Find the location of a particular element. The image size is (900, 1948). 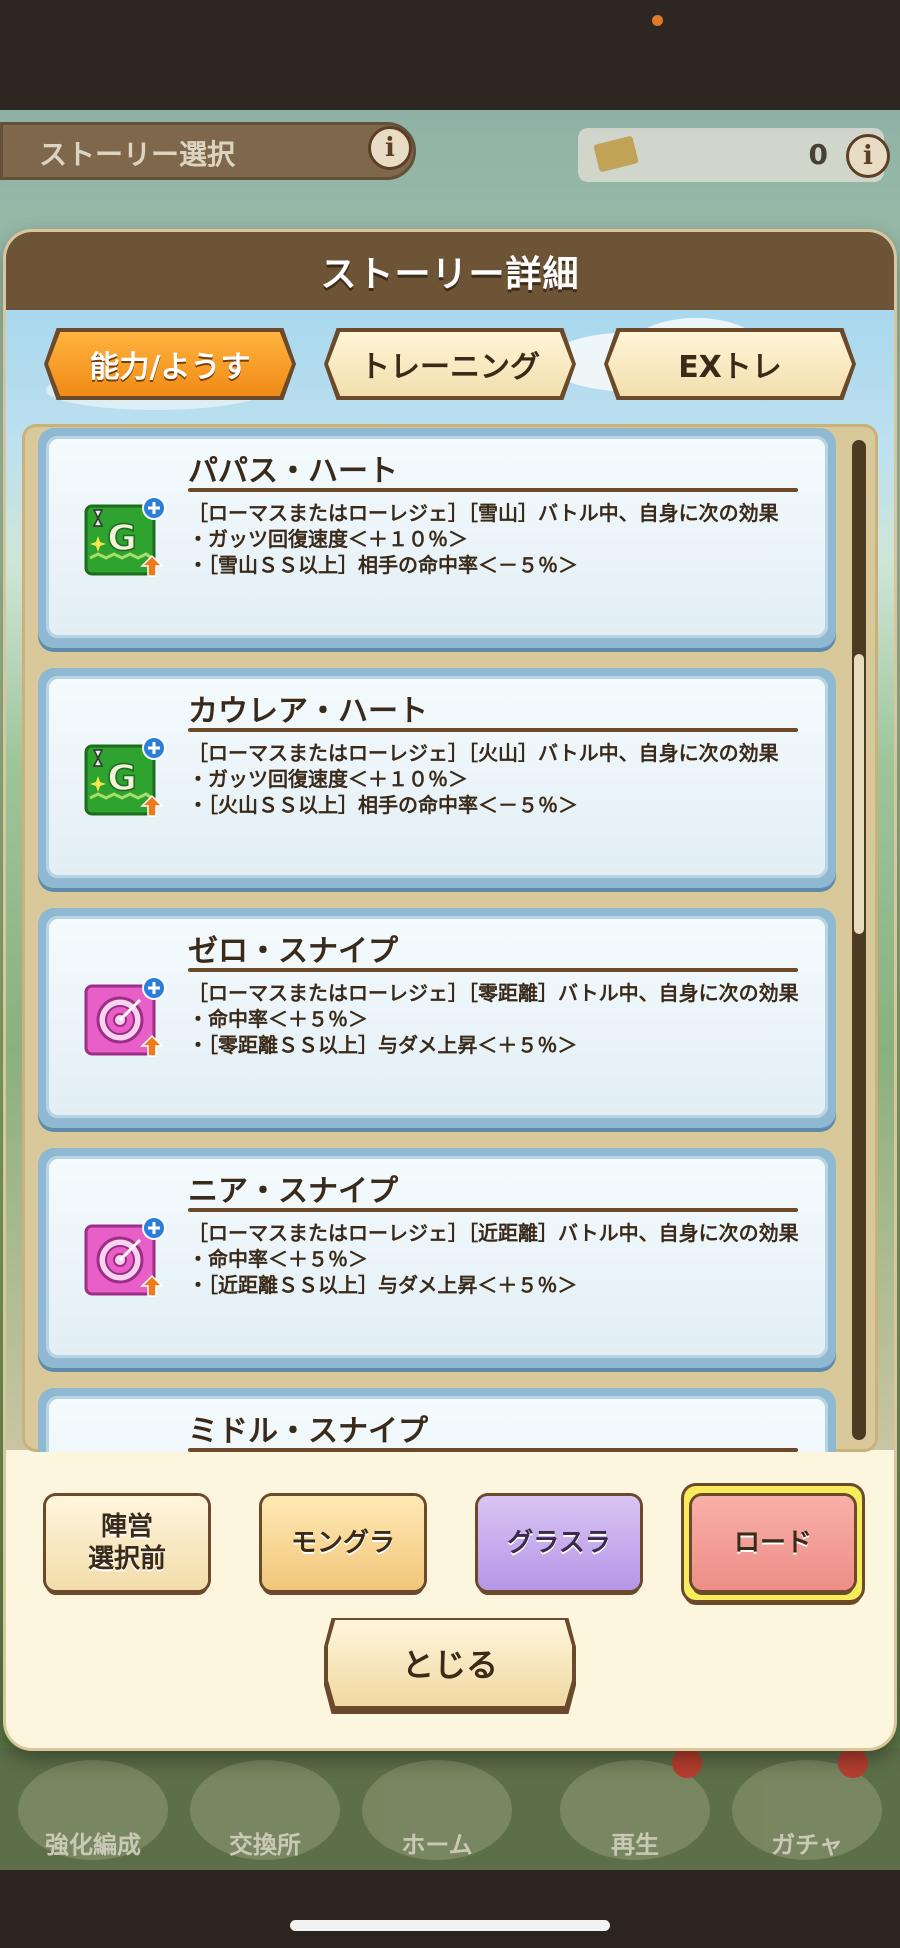

nav-label: ガチャ is located at coordinates (807, 1845).